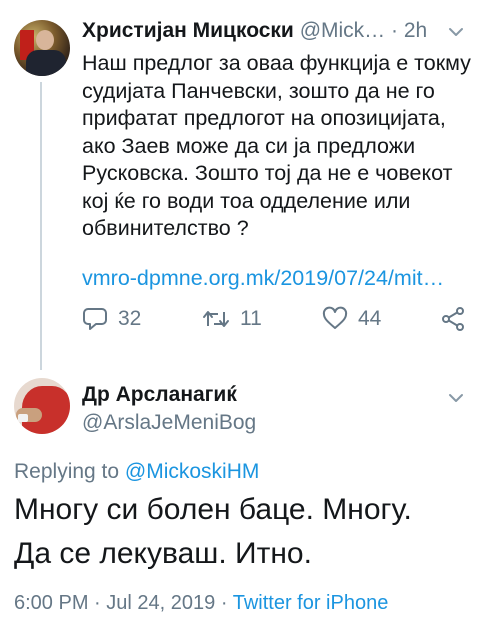  What do you see at coordinates (351, 319) in the screenshot?
I see `like-button: 44` at bounding box center [351, 319].